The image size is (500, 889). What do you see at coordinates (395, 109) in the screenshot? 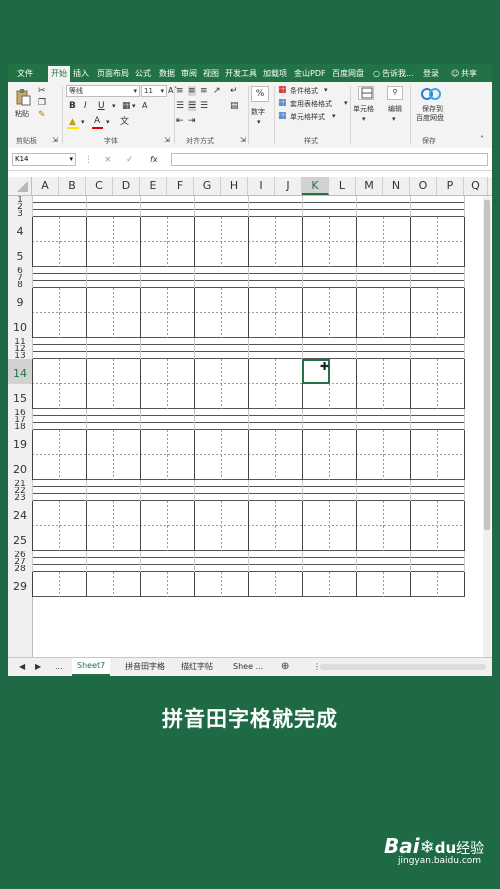
I see `edit-button: 编辑` at bounding box center [395, 109].